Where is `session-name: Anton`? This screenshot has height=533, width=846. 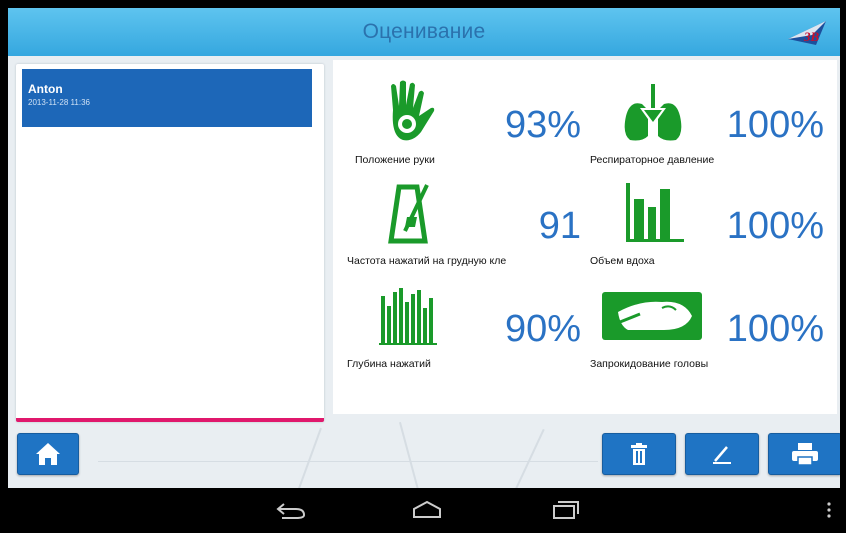
session-name: Anton is located at coordinates (45, 89).